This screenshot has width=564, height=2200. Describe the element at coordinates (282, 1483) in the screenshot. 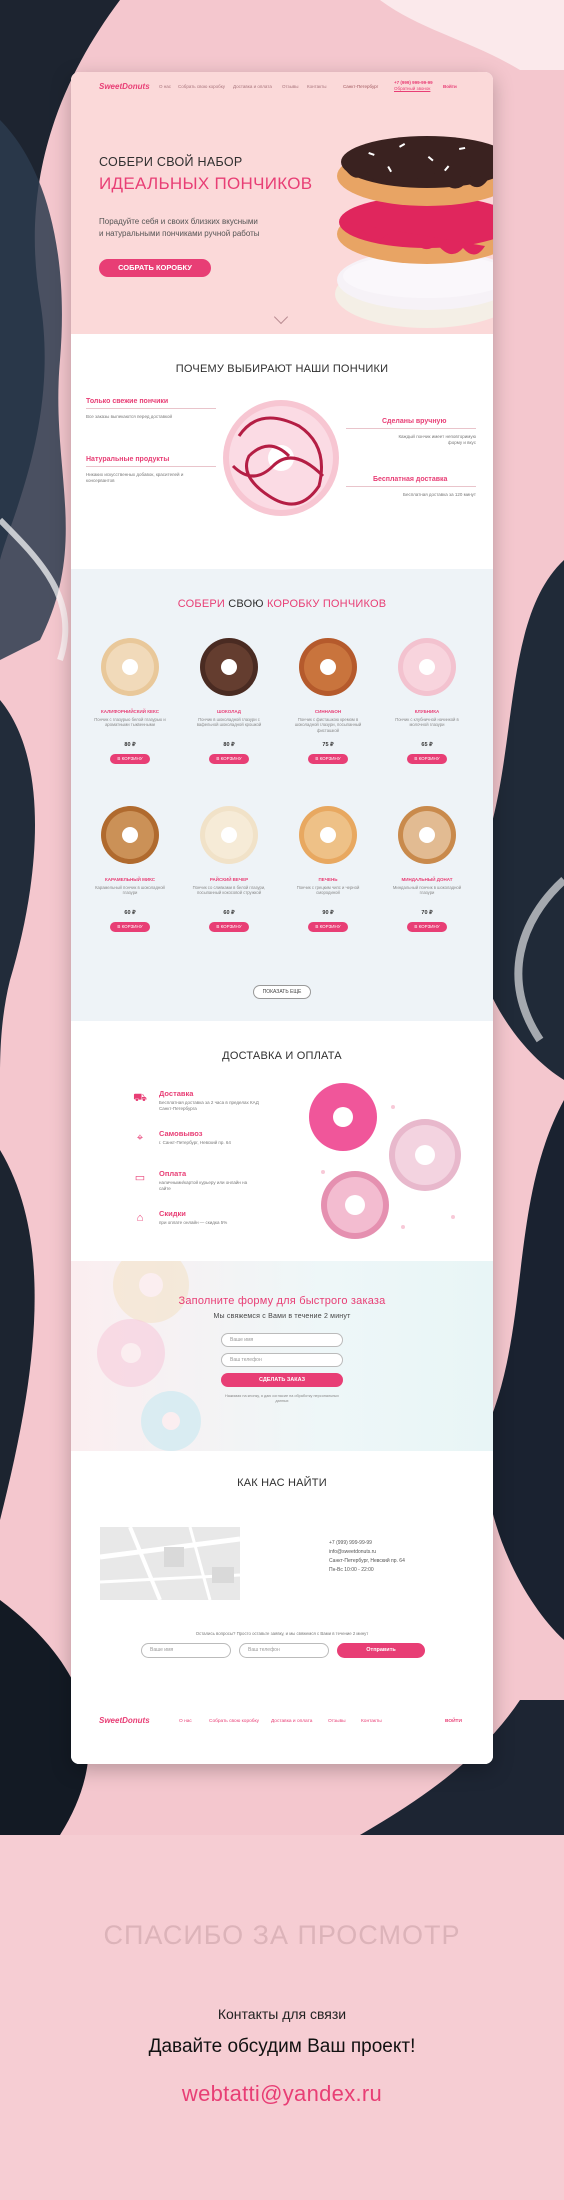

I see `find-us-title: КАК НАС НАЙТИ` at that location.